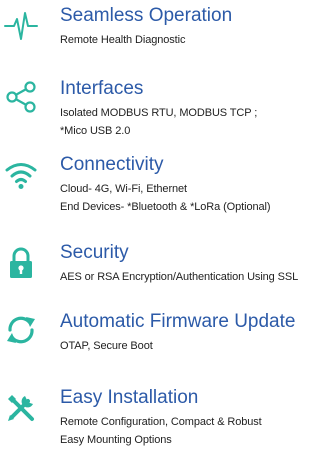 This screenshot has height=449, width=320. Describe the element at coordinates (123, 189) in the screenshot. I see `feature-description-line: Cloud- 4G, Wi-Fi, Ethernet` at that location.